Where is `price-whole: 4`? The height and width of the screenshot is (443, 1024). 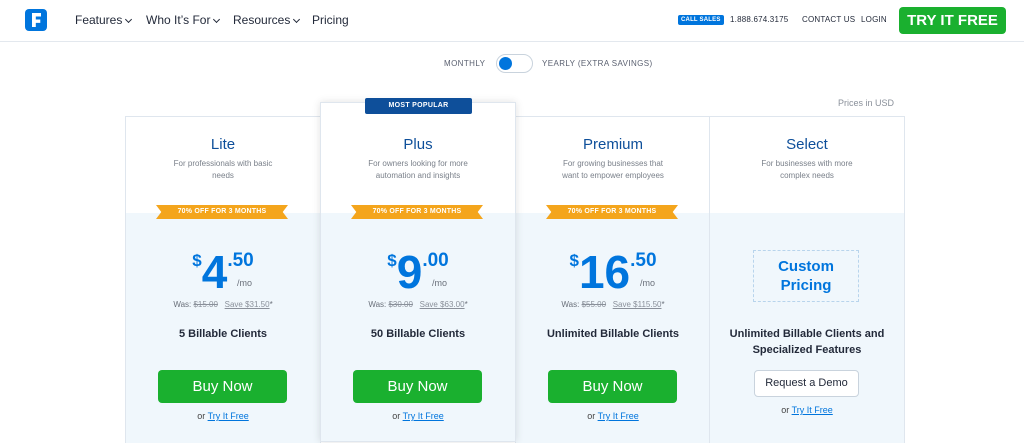
price-whole: 4 is located at coordinates (214, 272).